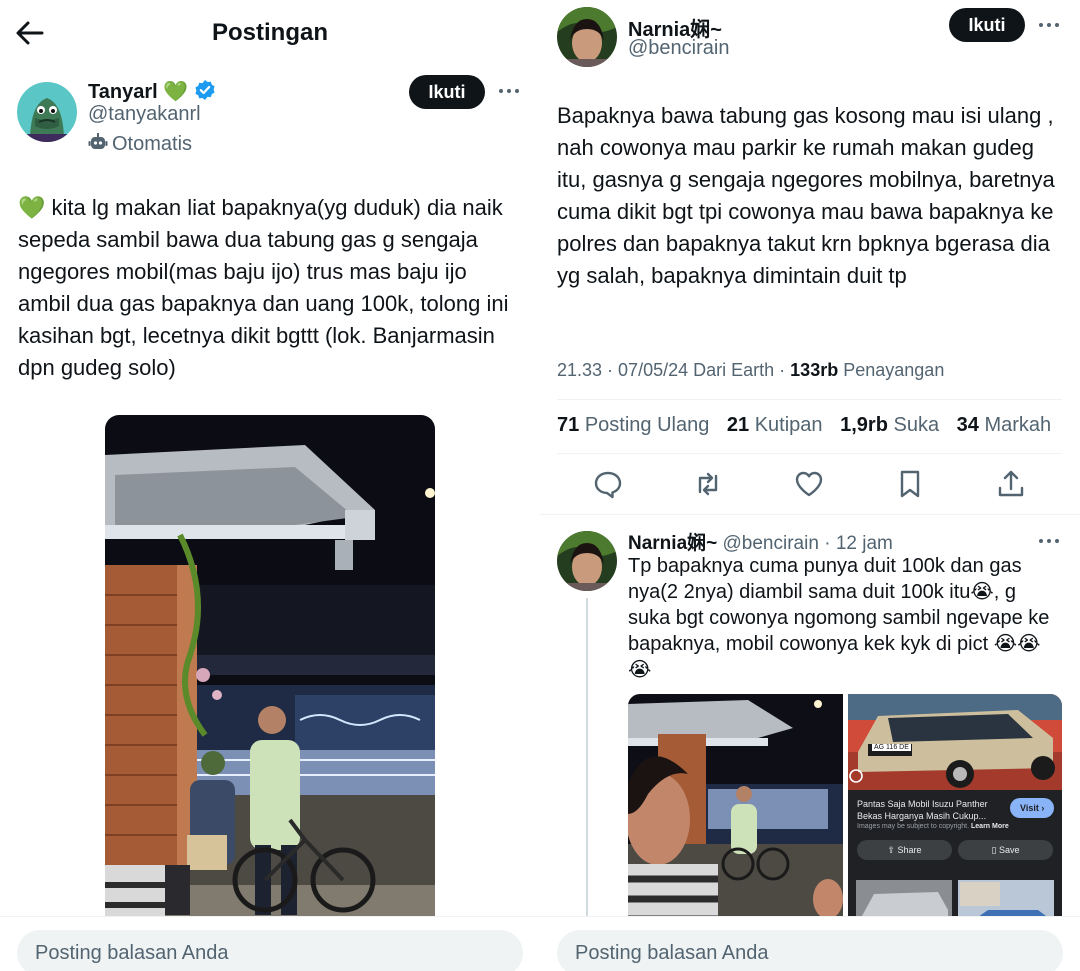 The image size is (1080, 971). I want to click on reply-icon, so click(608, 484).